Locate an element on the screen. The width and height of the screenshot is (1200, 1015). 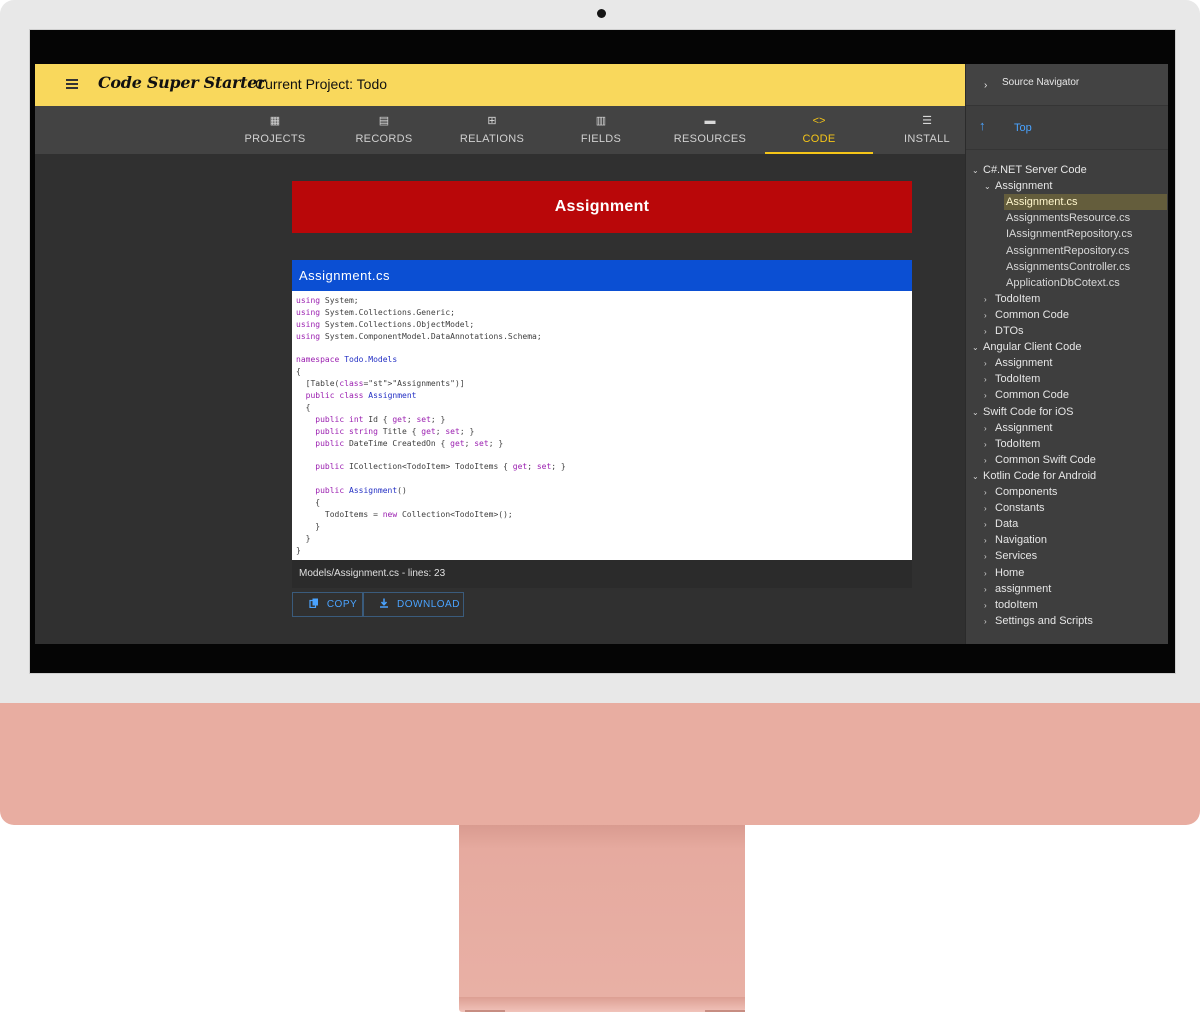
code-line: public class Assignment is located at coordinates (361, 396).